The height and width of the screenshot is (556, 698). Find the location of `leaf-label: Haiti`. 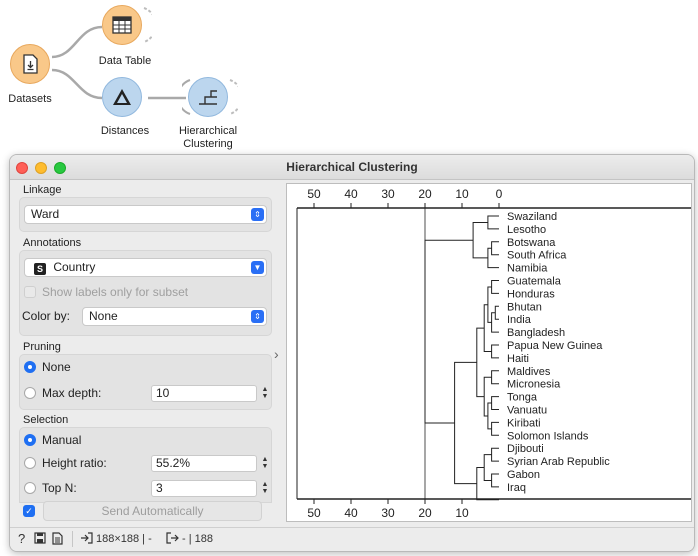

leaf-label: Haiti is located at coordinates (518, 359).